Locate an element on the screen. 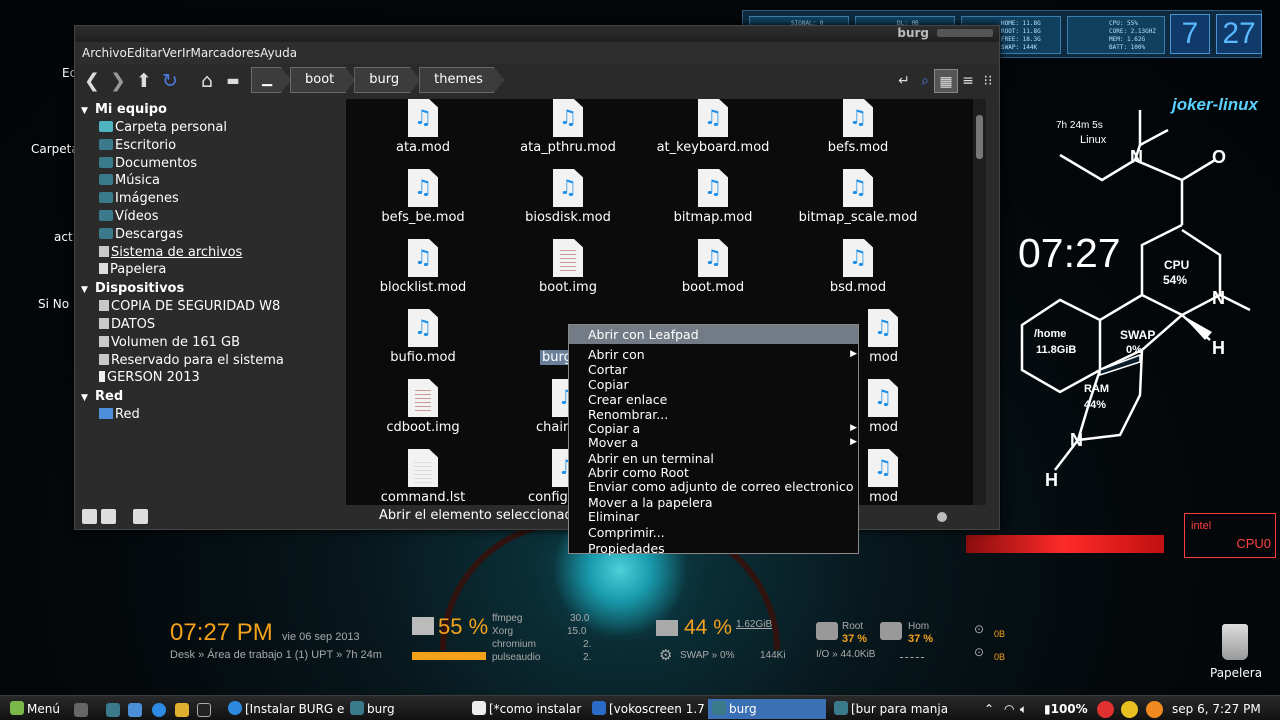 This screenshot has height=720, width=1280. ctx-abrir-terminal: Abrir en un terminal is located at coordinates (713, 458).